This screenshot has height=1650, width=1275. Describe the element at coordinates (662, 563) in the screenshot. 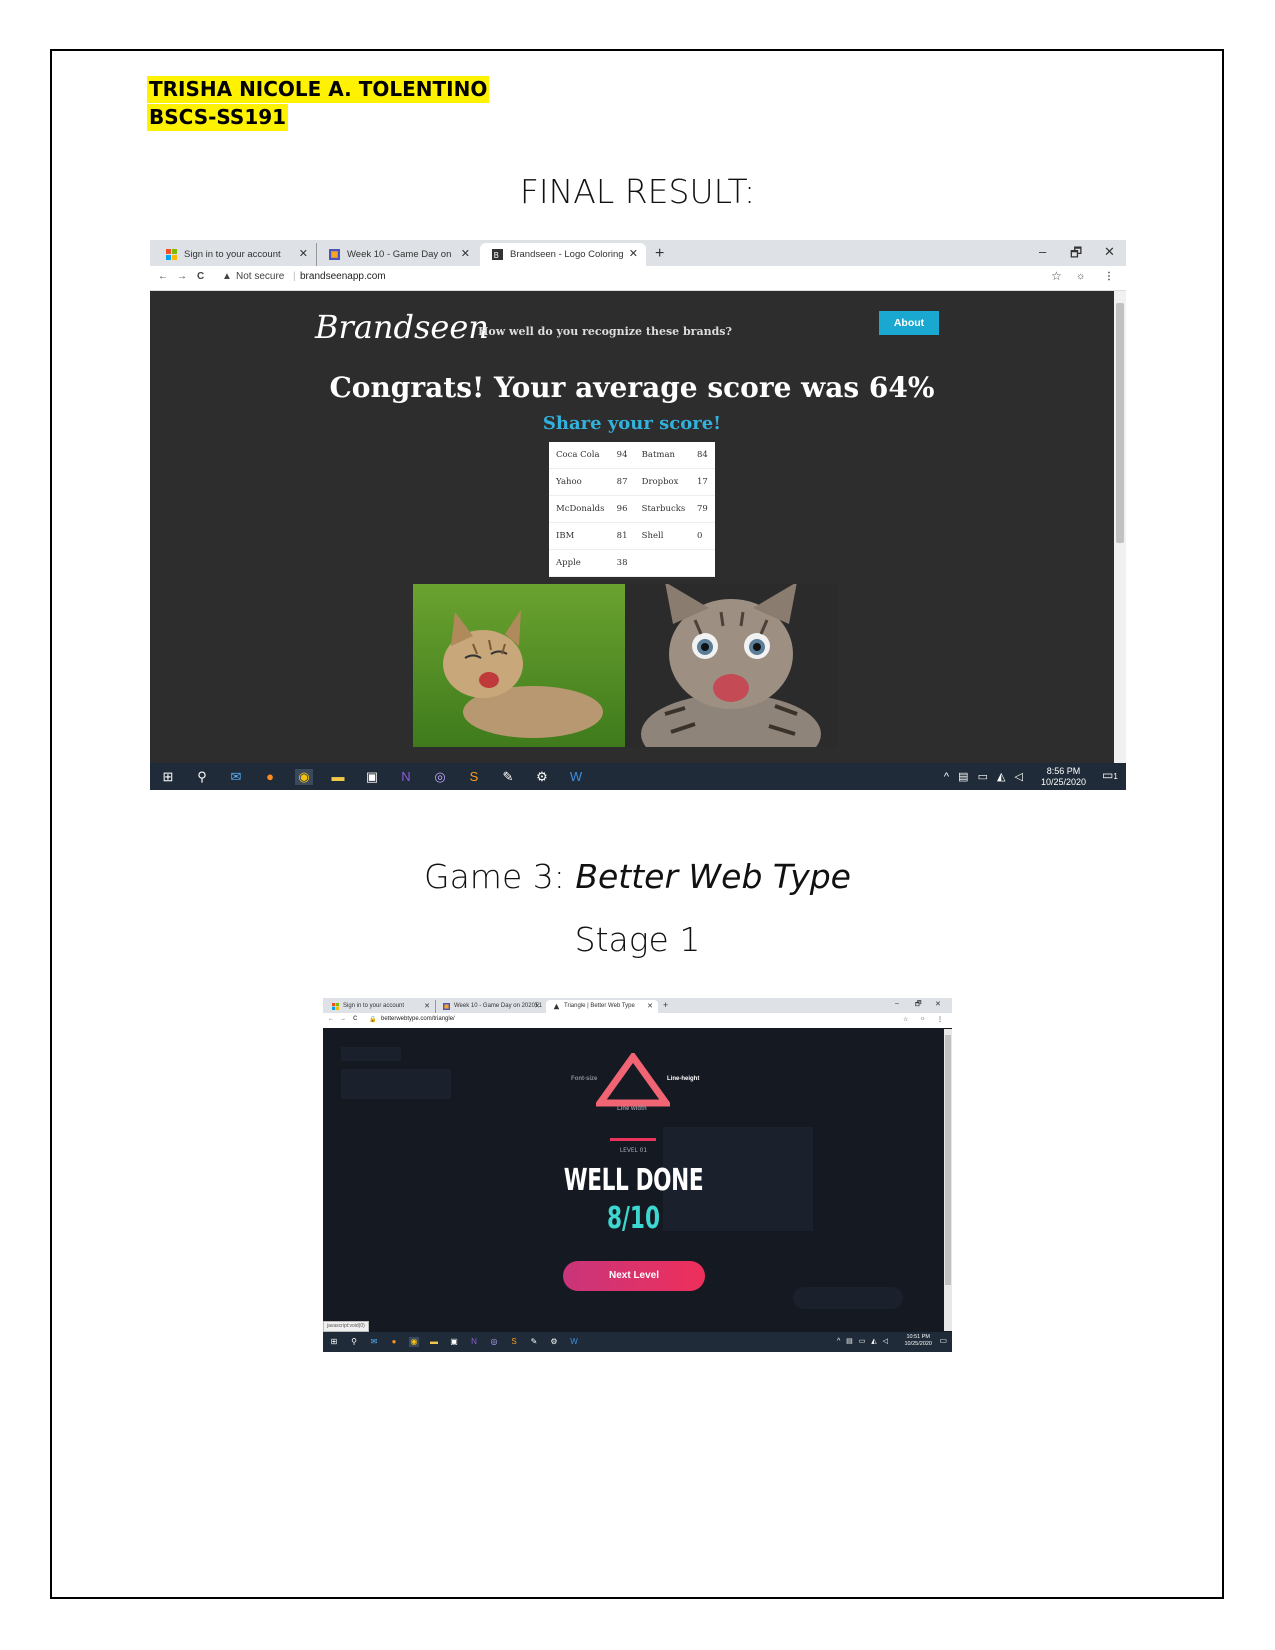

I see `brand-name` at that location.